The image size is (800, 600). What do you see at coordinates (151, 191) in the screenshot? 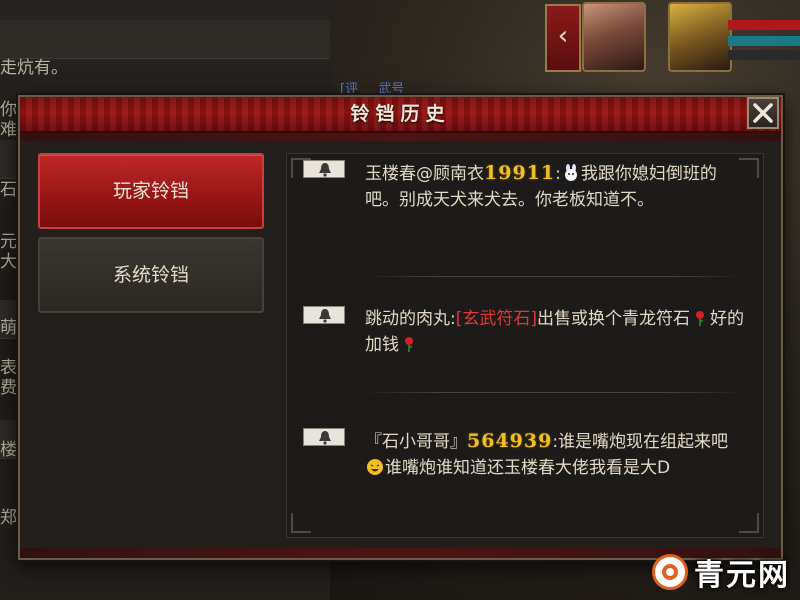
I see `tab-player-bells: 玩家铃铛` at bounding box center [151, 191].